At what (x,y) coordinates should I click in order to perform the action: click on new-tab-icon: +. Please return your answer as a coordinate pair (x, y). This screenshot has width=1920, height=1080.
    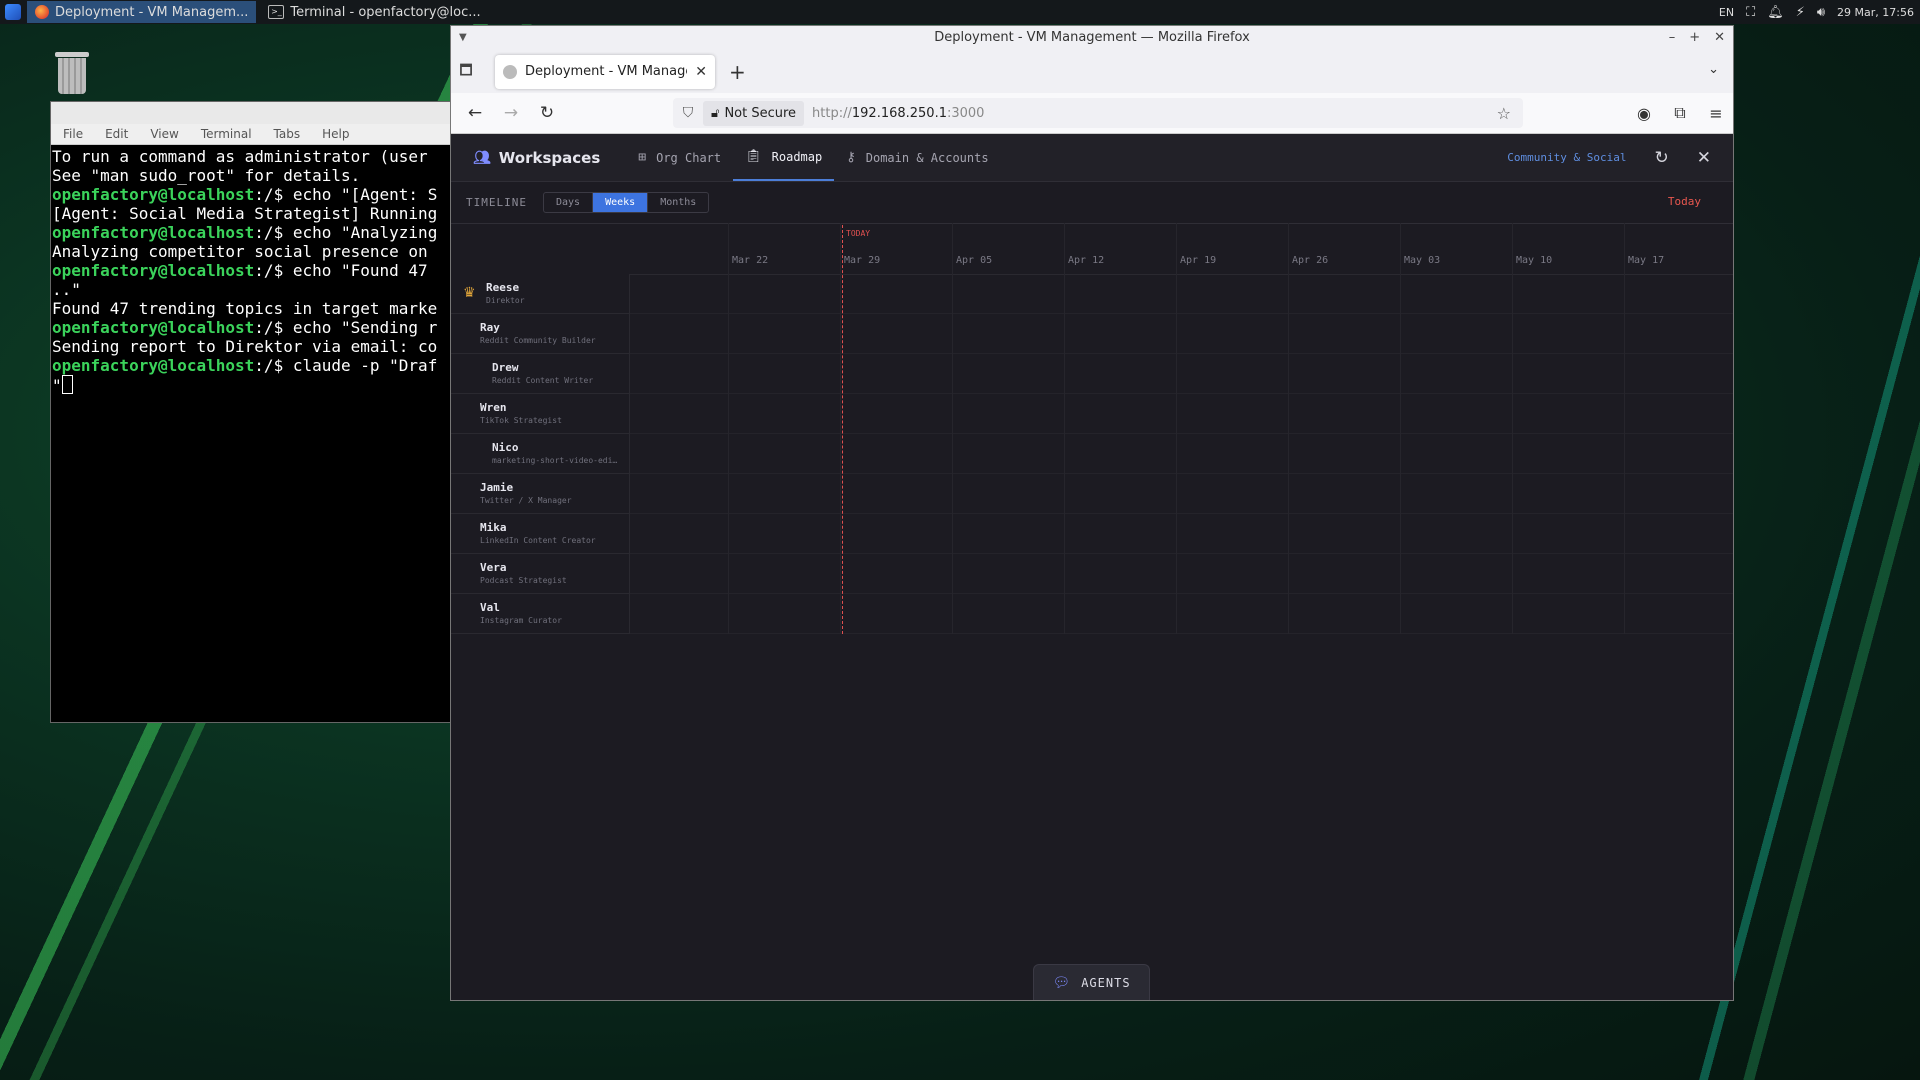
    Looking at the image, I should click on (737, 72).